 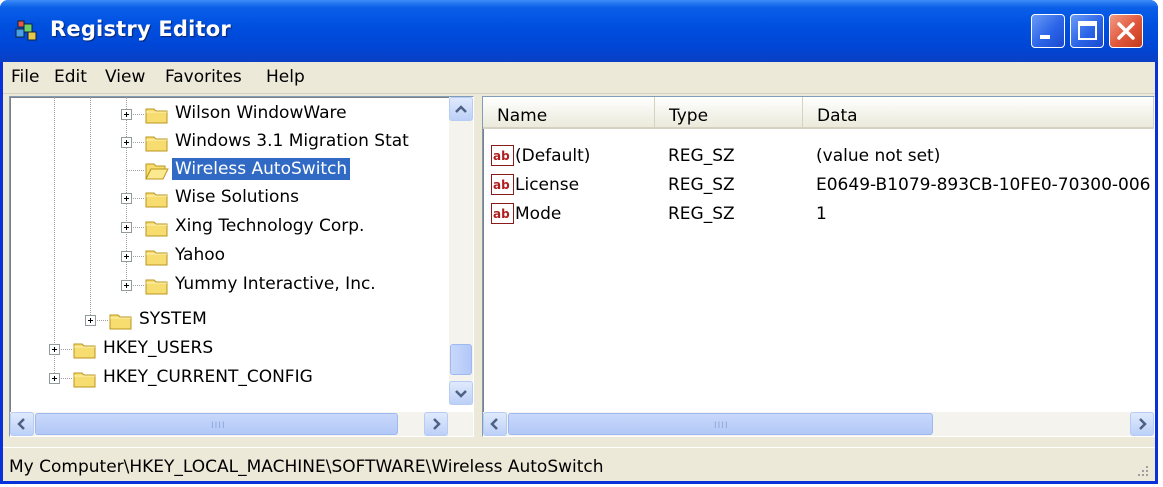 What do you see at coordinates (878, 156) in the screenshot?
I see `value-data: (value not set)` at bounding box center [878, 156].